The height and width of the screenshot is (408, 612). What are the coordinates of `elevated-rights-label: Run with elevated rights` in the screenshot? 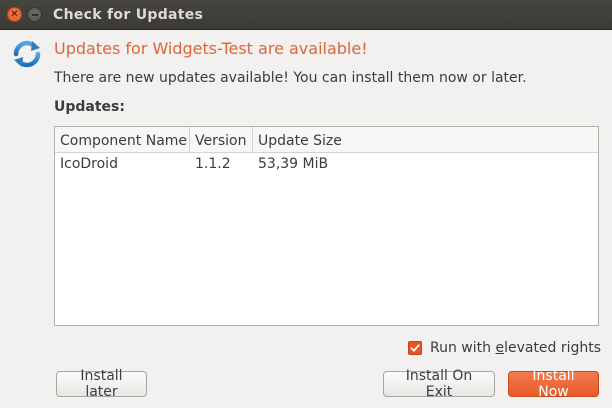 It's located at (516, 348).